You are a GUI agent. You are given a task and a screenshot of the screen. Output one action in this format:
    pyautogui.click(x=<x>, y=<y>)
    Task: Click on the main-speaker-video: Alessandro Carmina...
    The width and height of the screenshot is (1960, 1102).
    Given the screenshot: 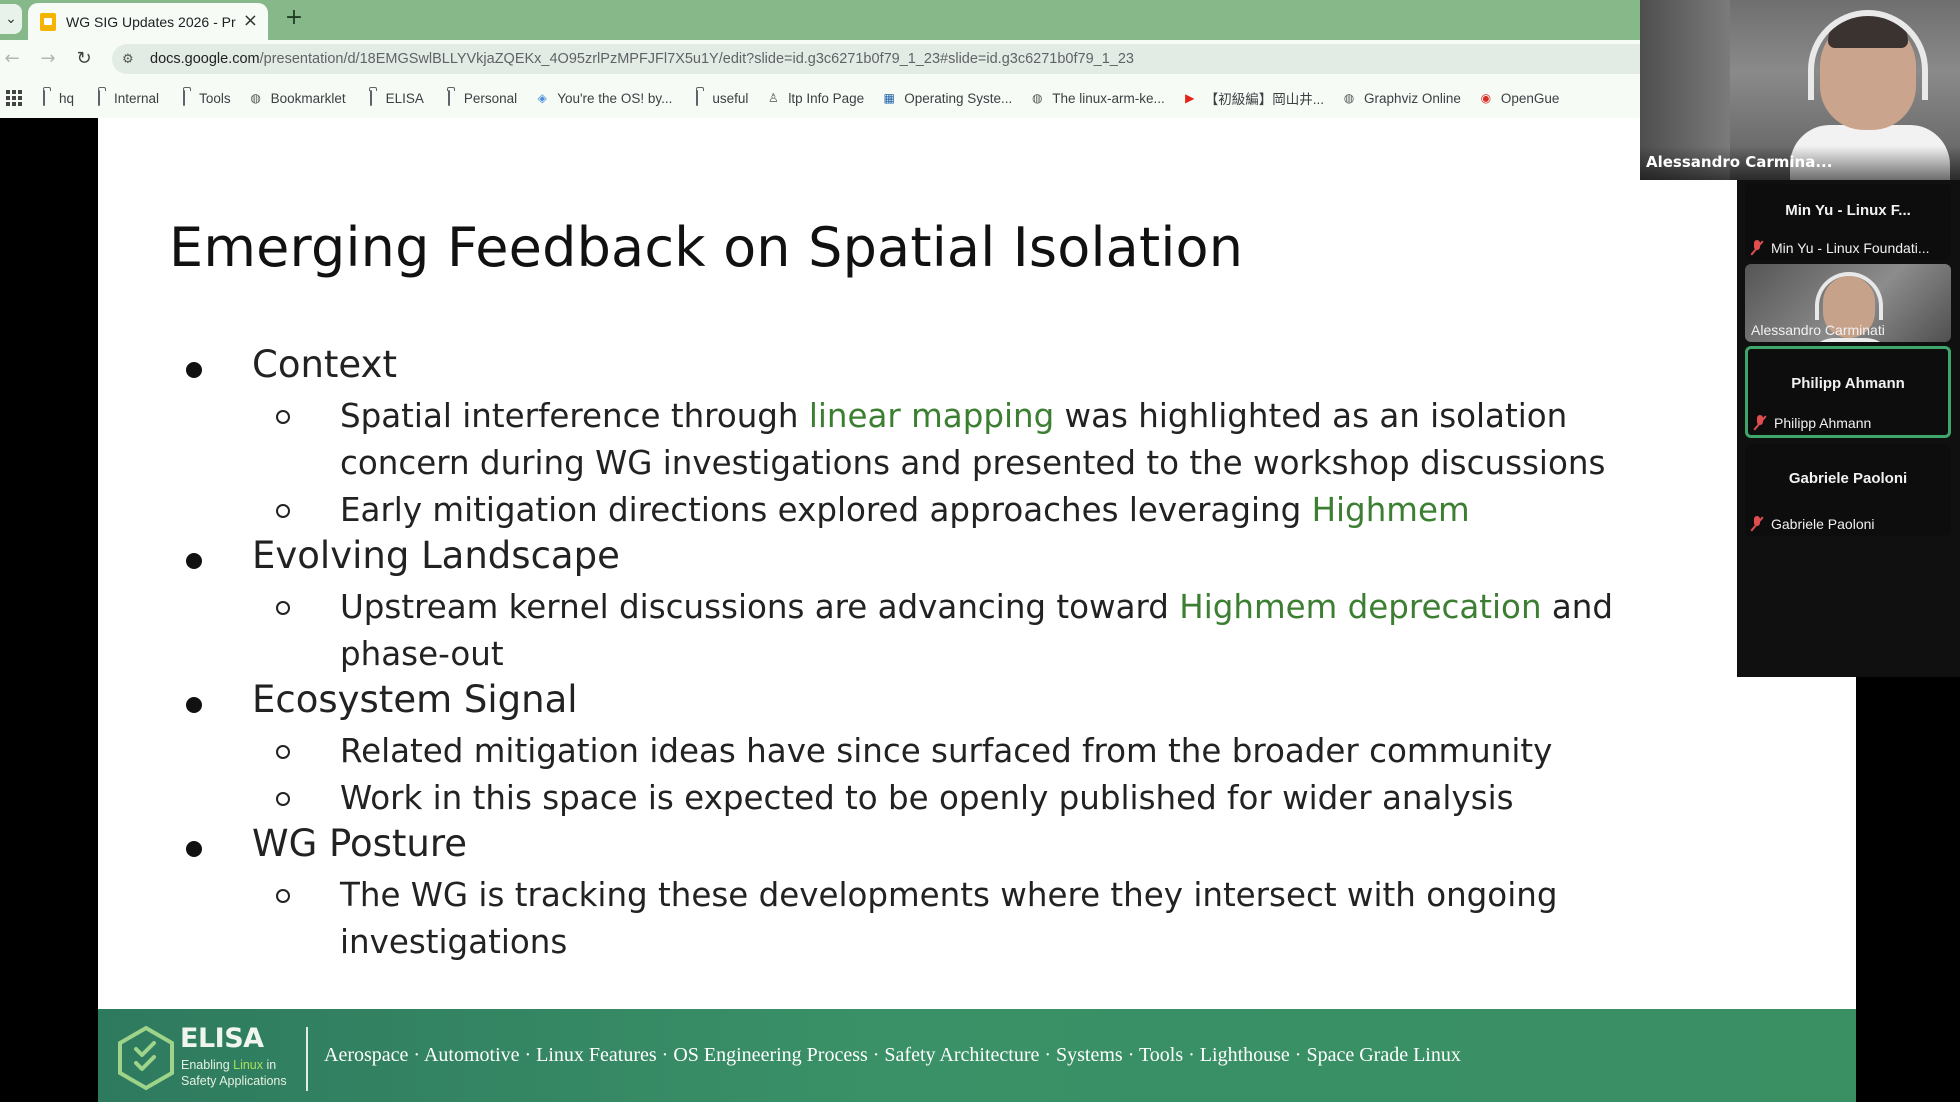 What is the action you would take?
    pyautogui.click(x=1800, y=90)
    